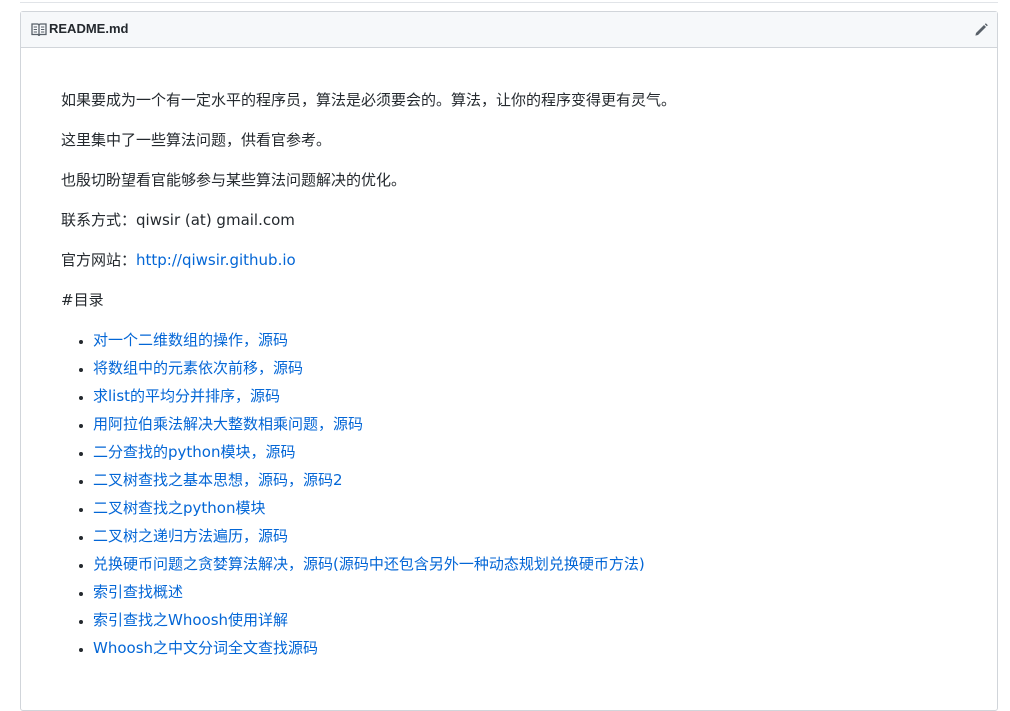  What do you see at coordinates (190, 340) in the screenshot?
I see `toc-link: 对一个二维数组的操作，源码` at bounding box center [190, 340].